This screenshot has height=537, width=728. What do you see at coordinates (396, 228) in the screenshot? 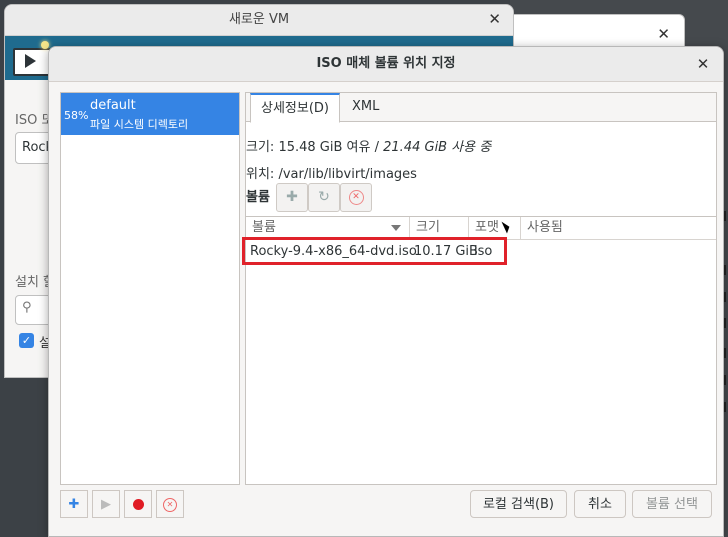
I see `chevron-down-icon` at bounding box center [396, 228].